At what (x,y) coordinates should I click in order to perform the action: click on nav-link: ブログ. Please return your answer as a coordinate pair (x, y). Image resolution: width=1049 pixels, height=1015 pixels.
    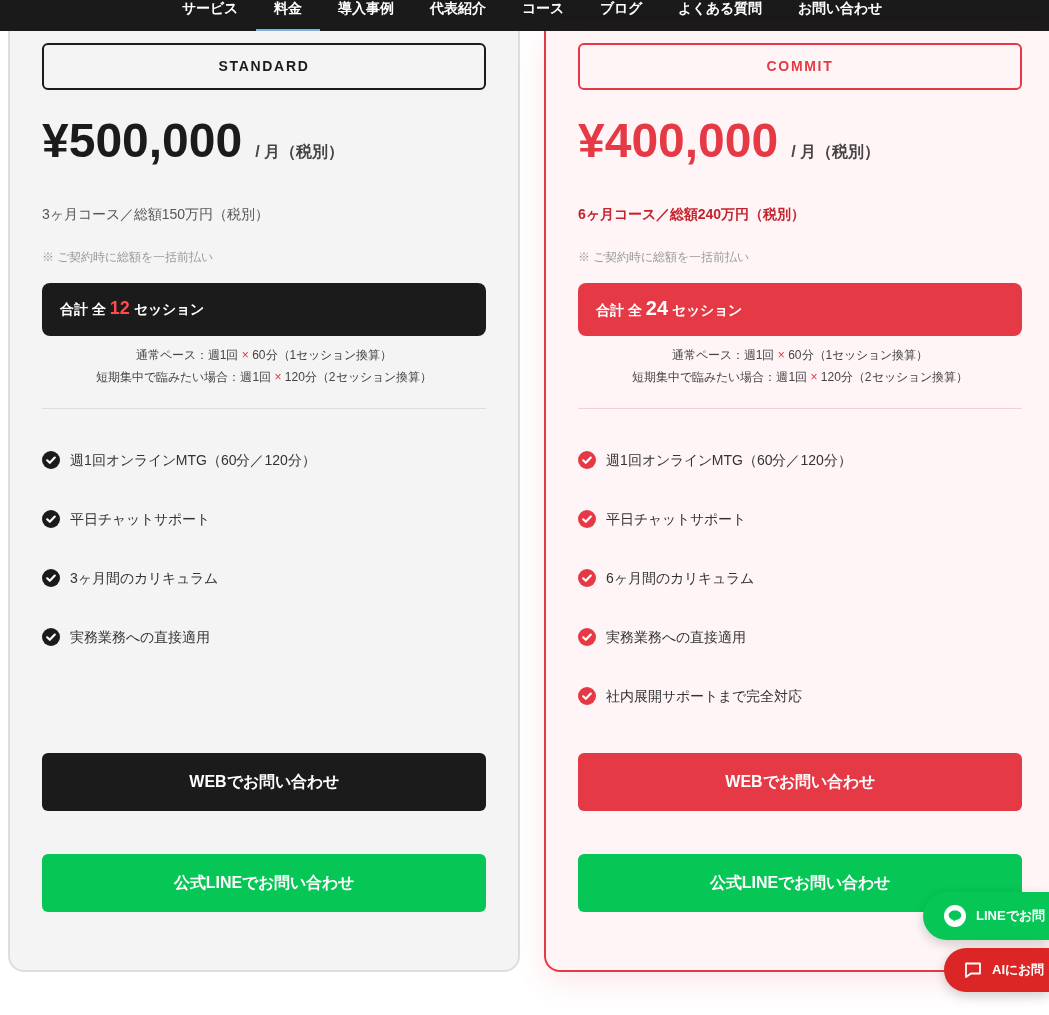
    Looking at the image, I should click on (621, 15).